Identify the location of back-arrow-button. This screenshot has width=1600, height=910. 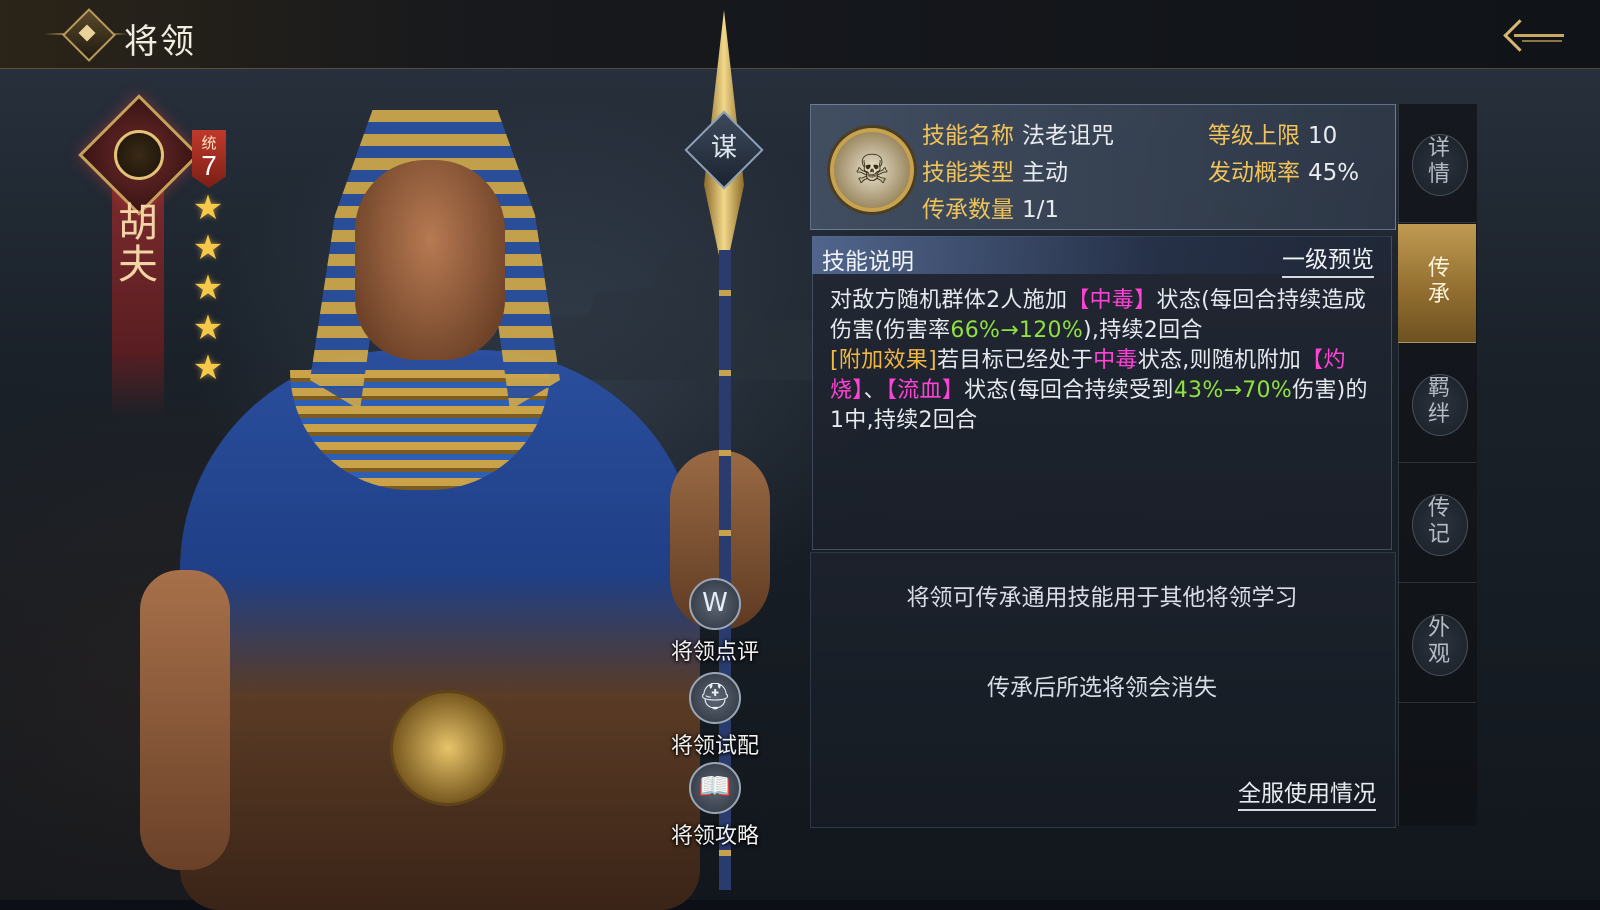
(1534, 35).